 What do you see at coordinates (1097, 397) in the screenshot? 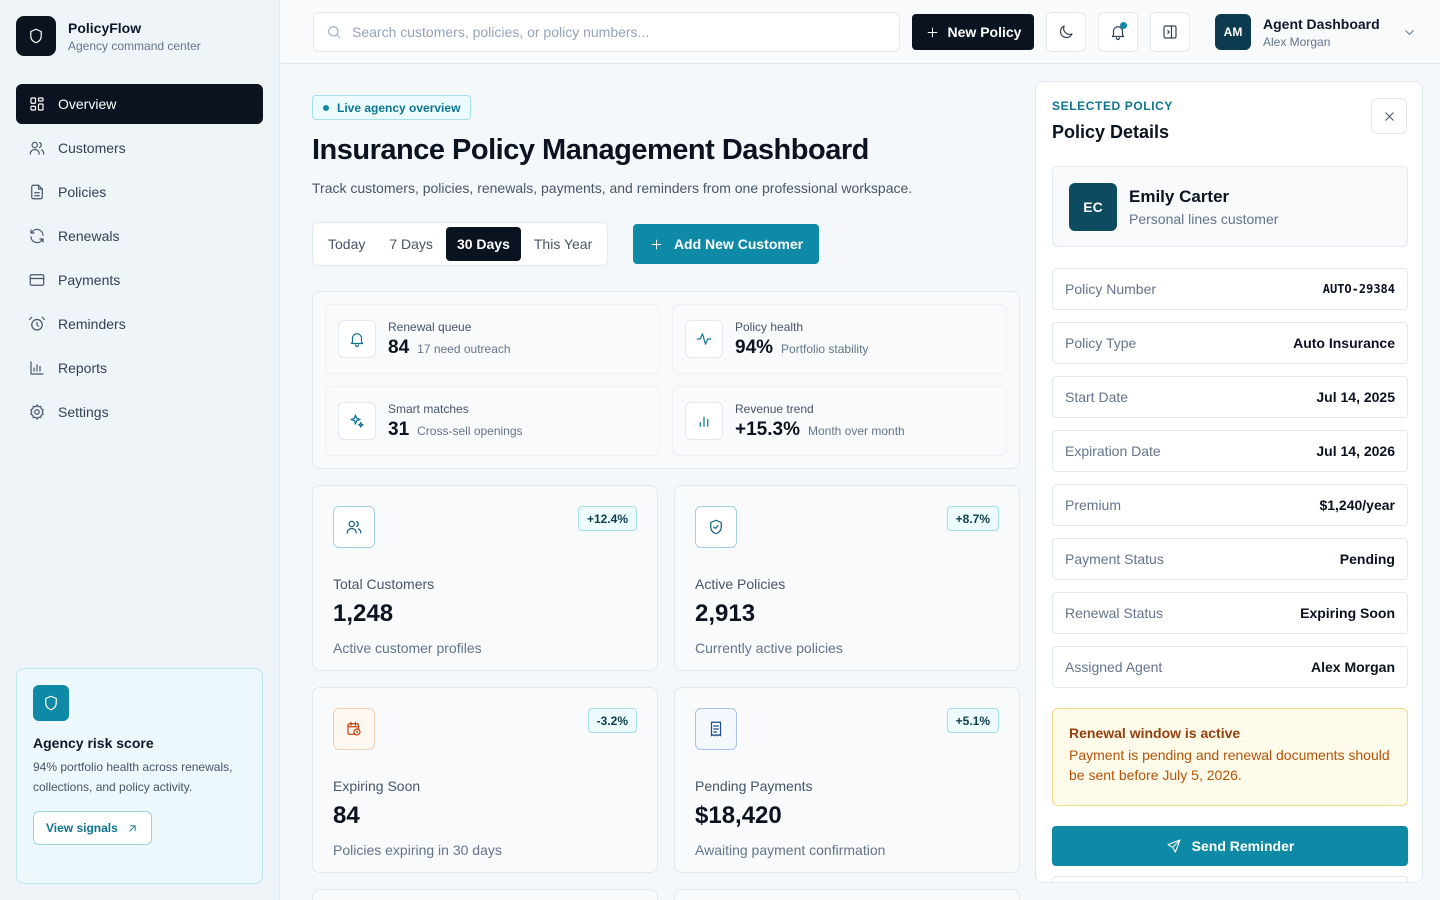
I see `field-label: Start Date` at bounding box center [1097, 397].